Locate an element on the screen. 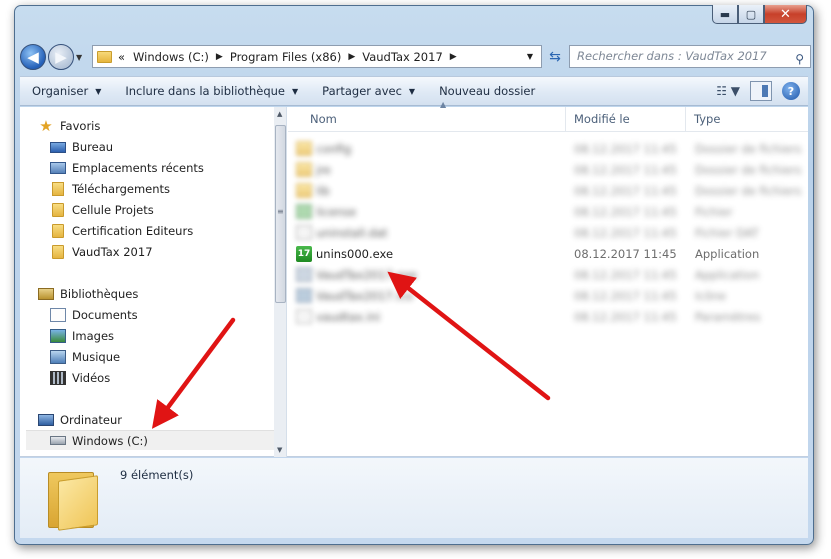 This screenshot has height=559, width=831. file-name: unins000.exe is located at coordinates (355, 253).